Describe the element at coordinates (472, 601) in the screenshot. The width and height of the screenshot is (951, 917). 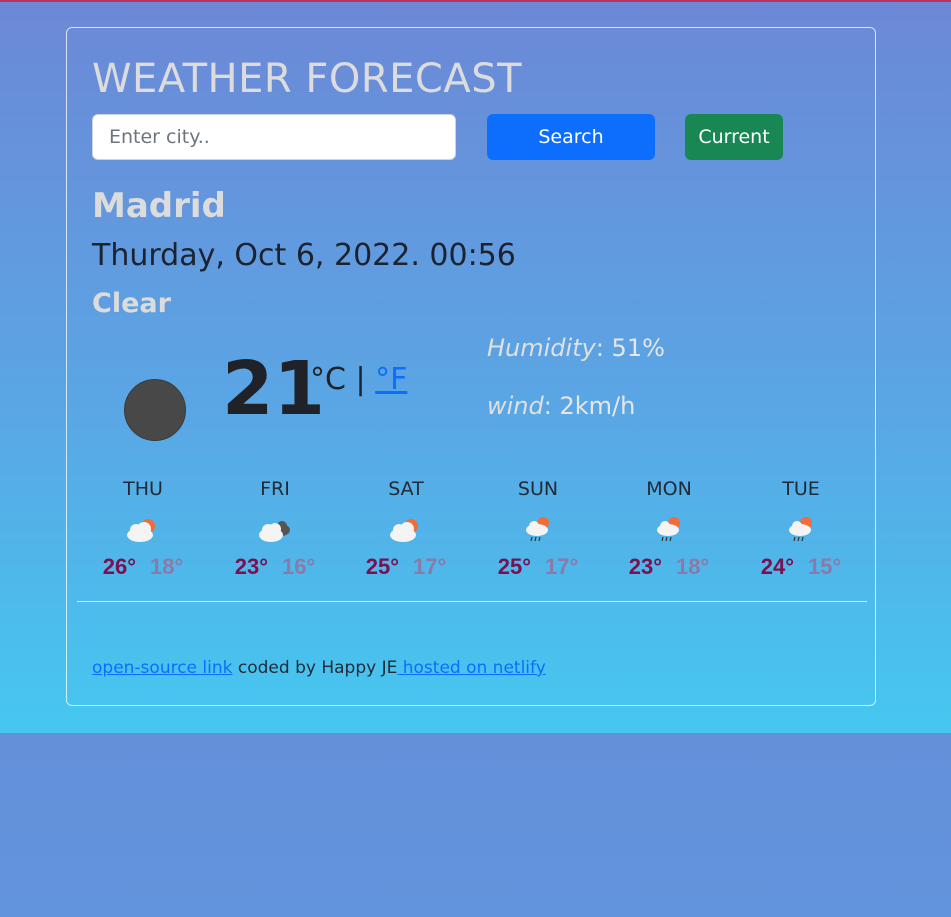
I see `divider` at that location.